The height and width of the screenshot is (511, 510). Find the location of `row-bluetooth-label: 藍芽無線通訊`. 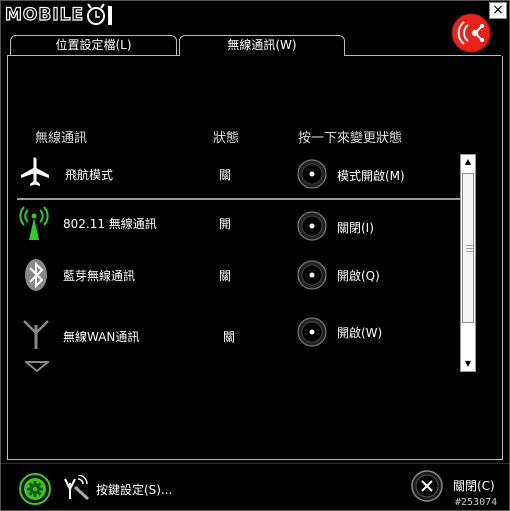

row-bluetooth-label: 藍芽無線通訊 is located at coordinates (99, 276).